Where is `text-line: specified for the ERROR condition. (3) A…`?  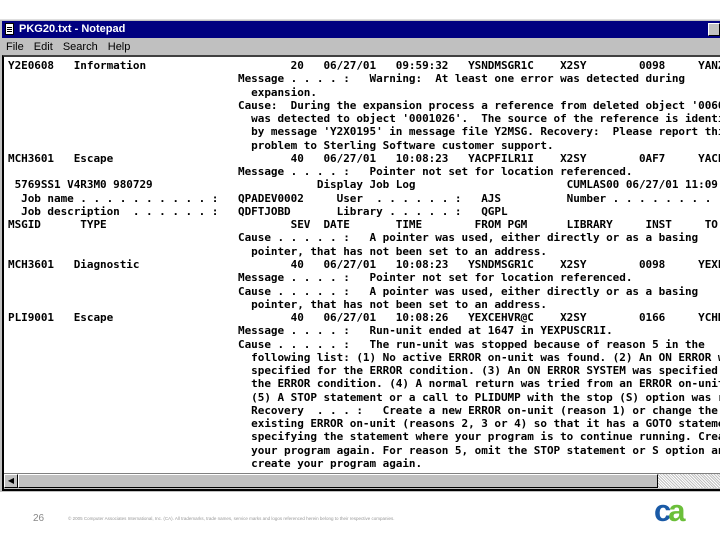 text-line: specified for the ERROR condition. (3) A… is located at coordinates (364, 371).